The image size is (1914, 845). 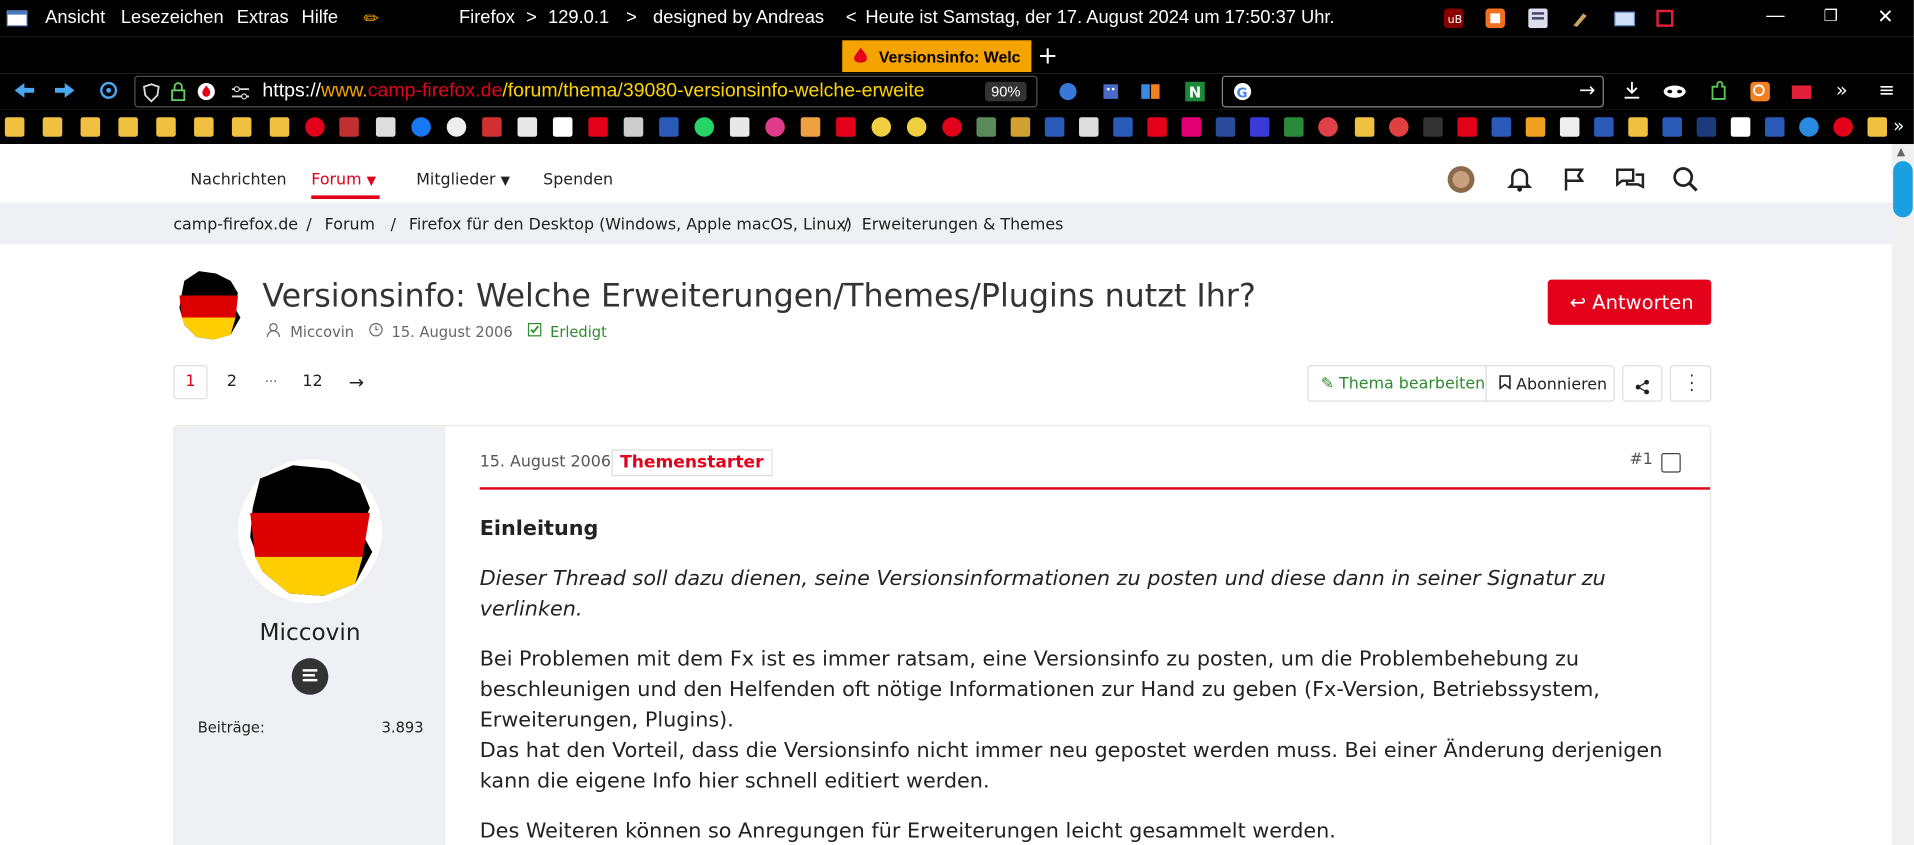 I want to click on addon-red-icon, so click(x=1666, y=21).